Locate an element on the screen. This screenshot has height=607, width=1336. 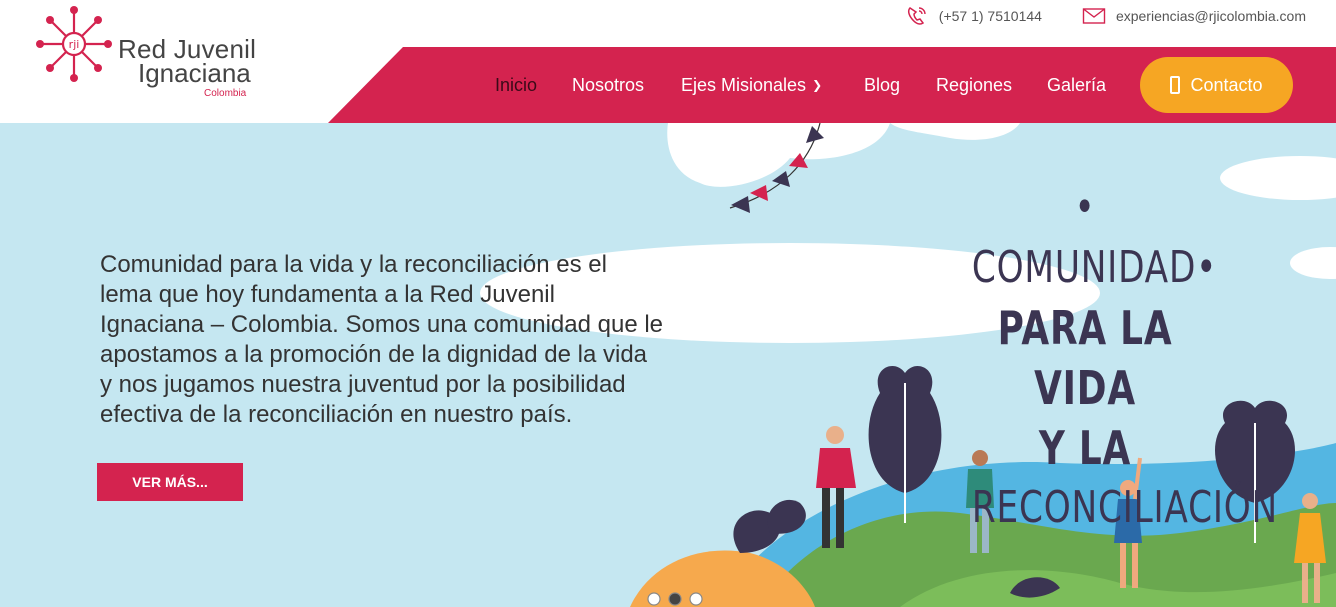
nav-item-ejes-misionales: Ejes Misionales ❯ is located at coordinates (751, 85).